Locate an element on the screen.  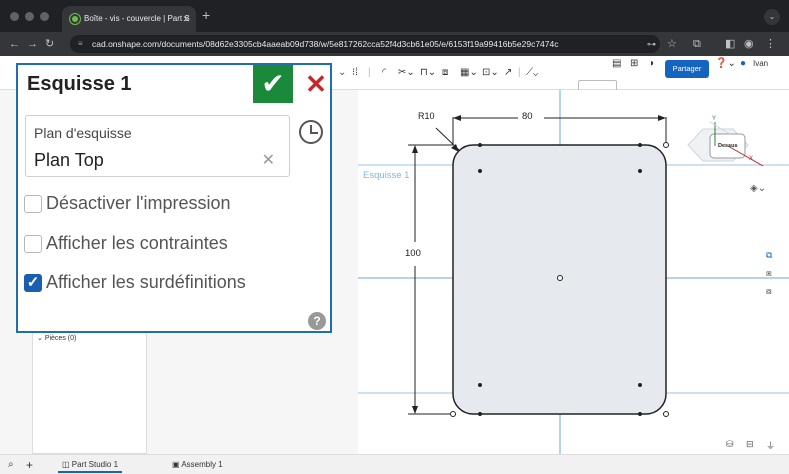
sketch-name-label: Esquisse 1 is located at coordinates (386, 175).